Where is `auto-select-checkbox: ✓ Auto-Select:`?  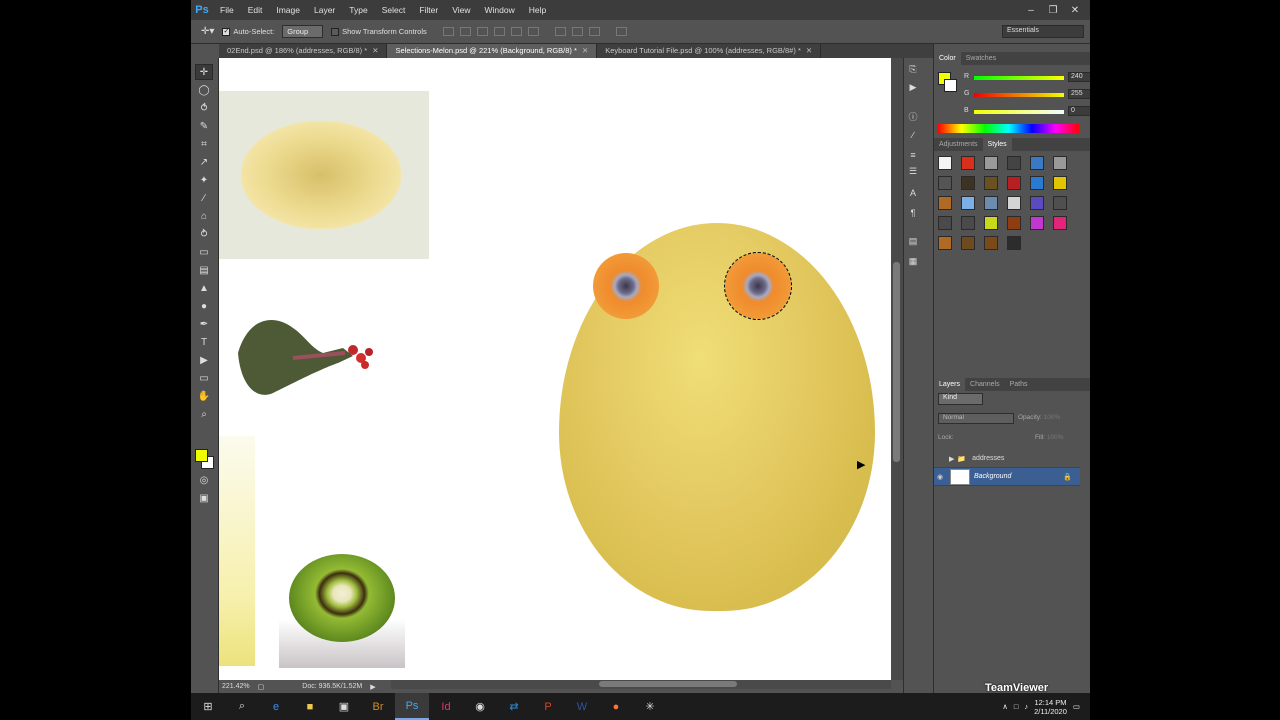 auto-select-checkbox: ✓ Auto-Select: is located at coordinates (248, 31).